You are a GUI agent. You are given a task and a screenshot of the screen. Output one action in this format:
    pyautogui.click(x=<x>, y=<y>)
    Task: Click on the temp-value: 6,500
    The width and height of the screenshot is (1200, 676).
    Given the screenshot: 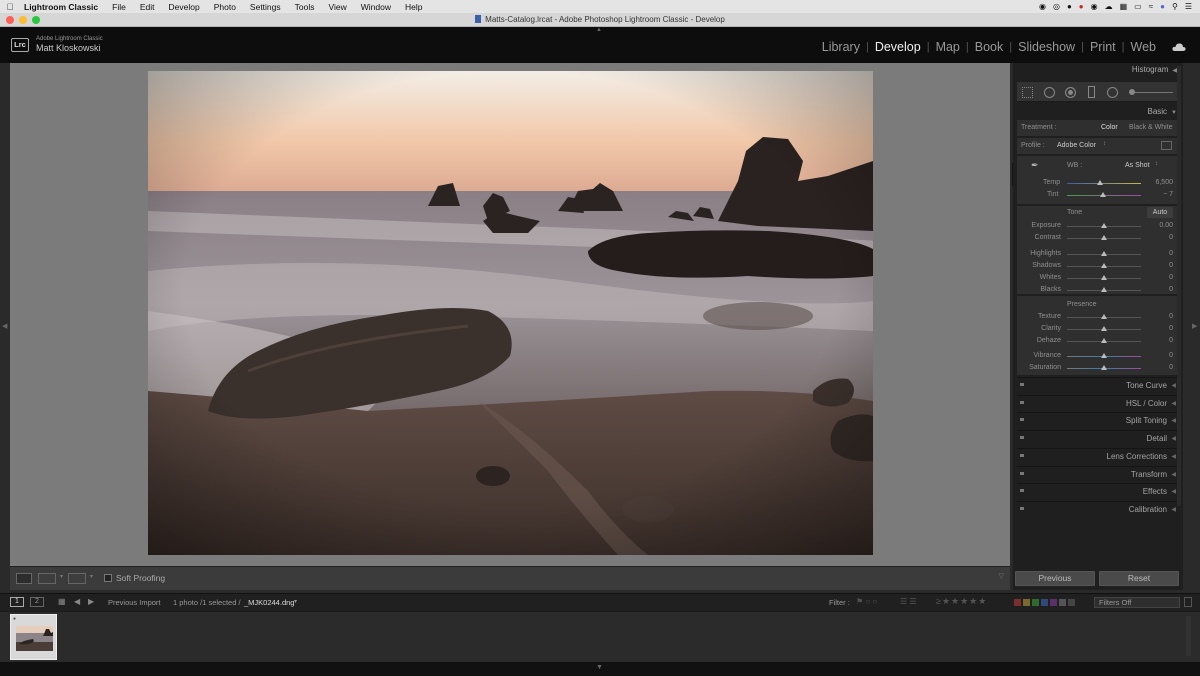 What is the action you would take?
    pyautogui.click(x=1161, y=182)
    